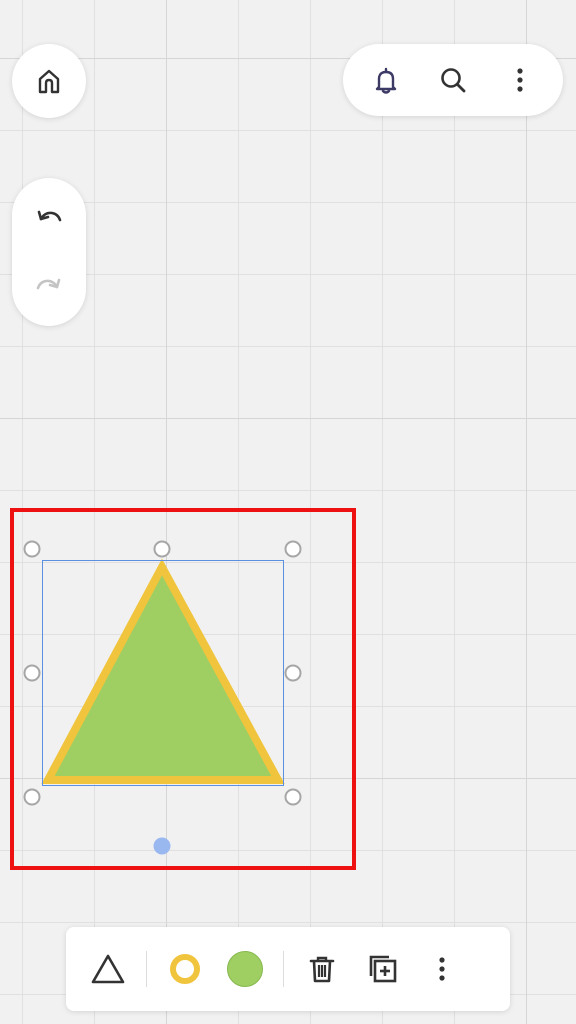  I want to click on resize-handle-left, so click(32, 673).